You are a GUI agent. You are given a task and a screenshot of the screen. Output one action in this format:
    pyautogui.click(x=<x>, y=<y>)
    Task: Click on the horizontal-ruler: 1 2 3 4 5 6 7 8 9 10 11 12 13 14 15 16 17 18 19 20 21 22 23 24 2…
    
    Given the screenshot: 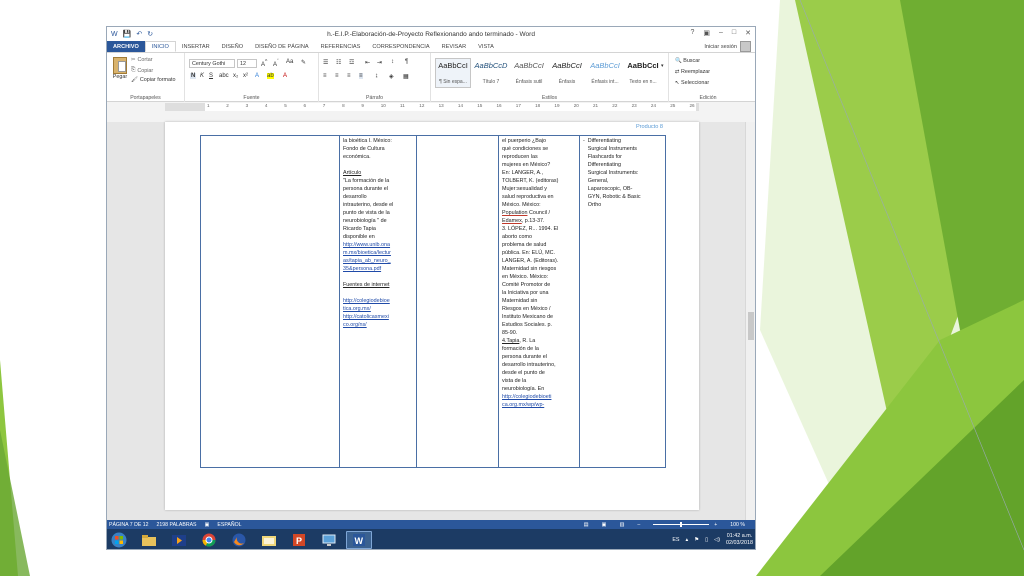 What is the action you would take?
    pyautogui.click(x=431, y=107)
    